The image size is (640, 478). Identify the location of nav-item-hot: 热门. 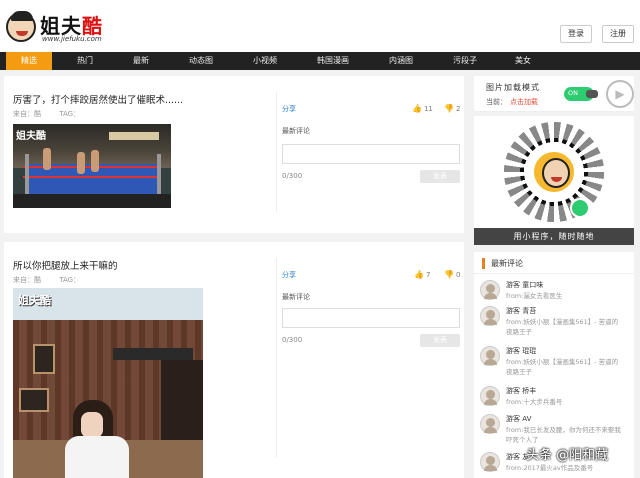
(85, 61).